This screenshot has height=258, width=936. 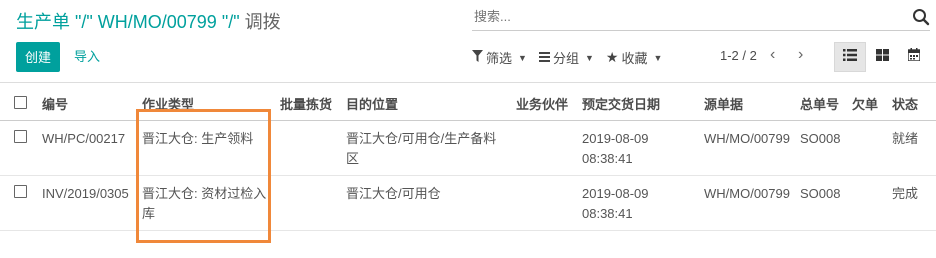 I want to click on calendar-view-icon, so click(x=914, y=57).